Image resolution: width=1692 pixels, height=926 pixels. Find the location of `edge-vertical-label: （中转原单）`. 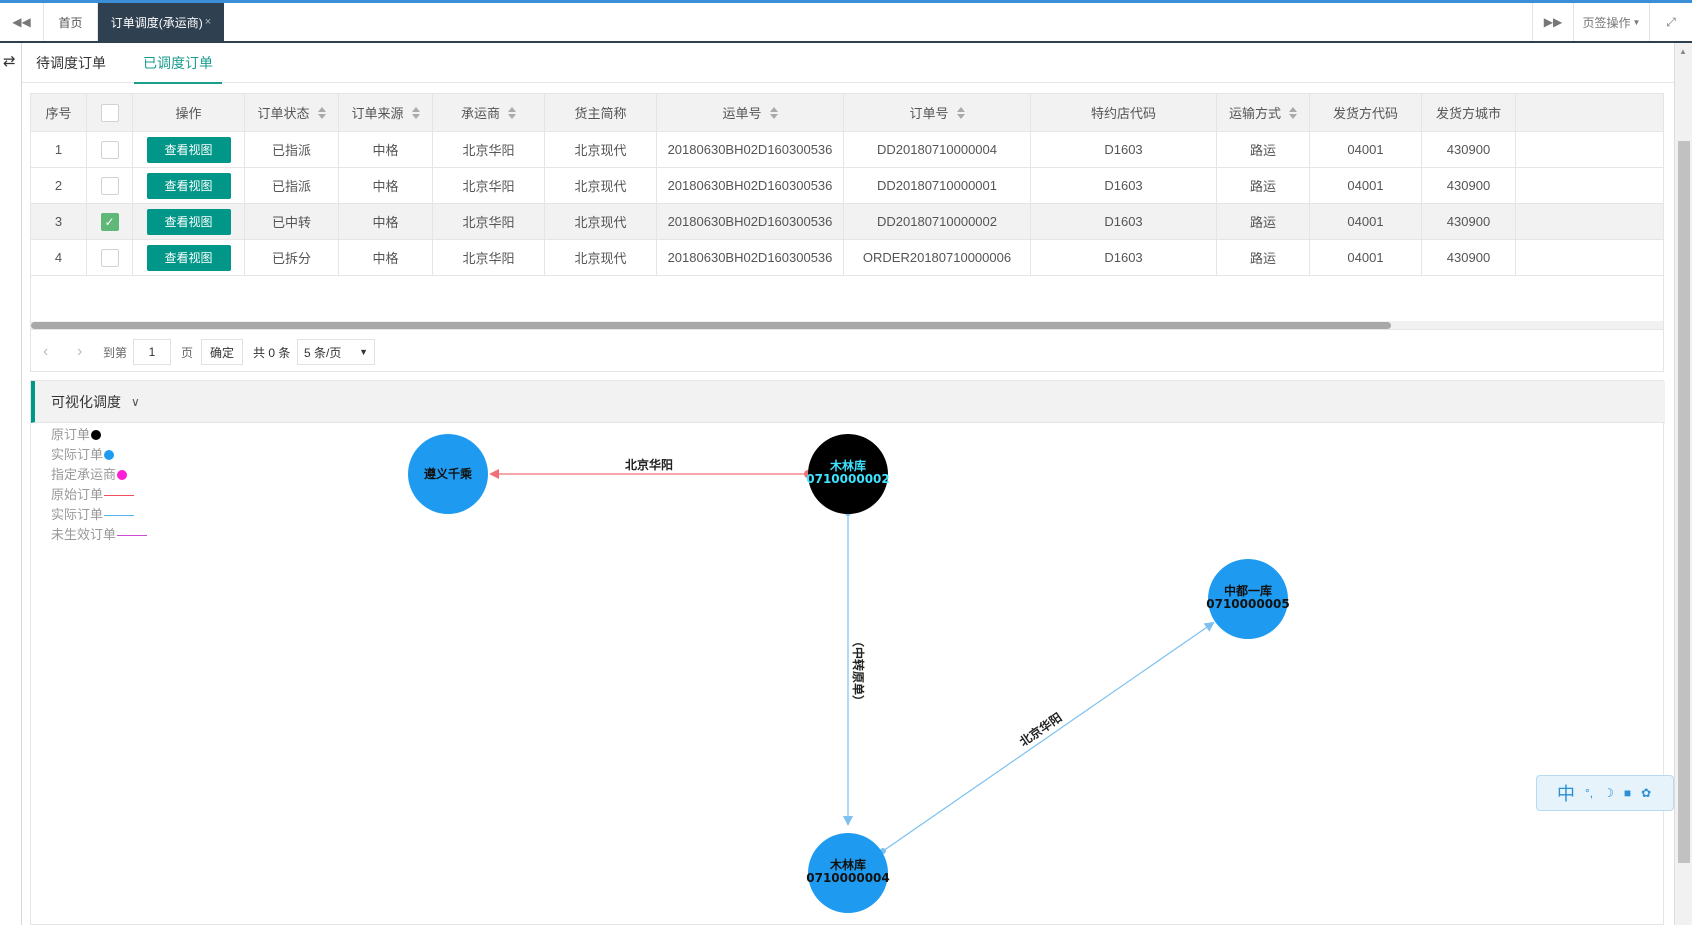

edge-vertical-label: （中转原单） is located at coordinates (858, 671).